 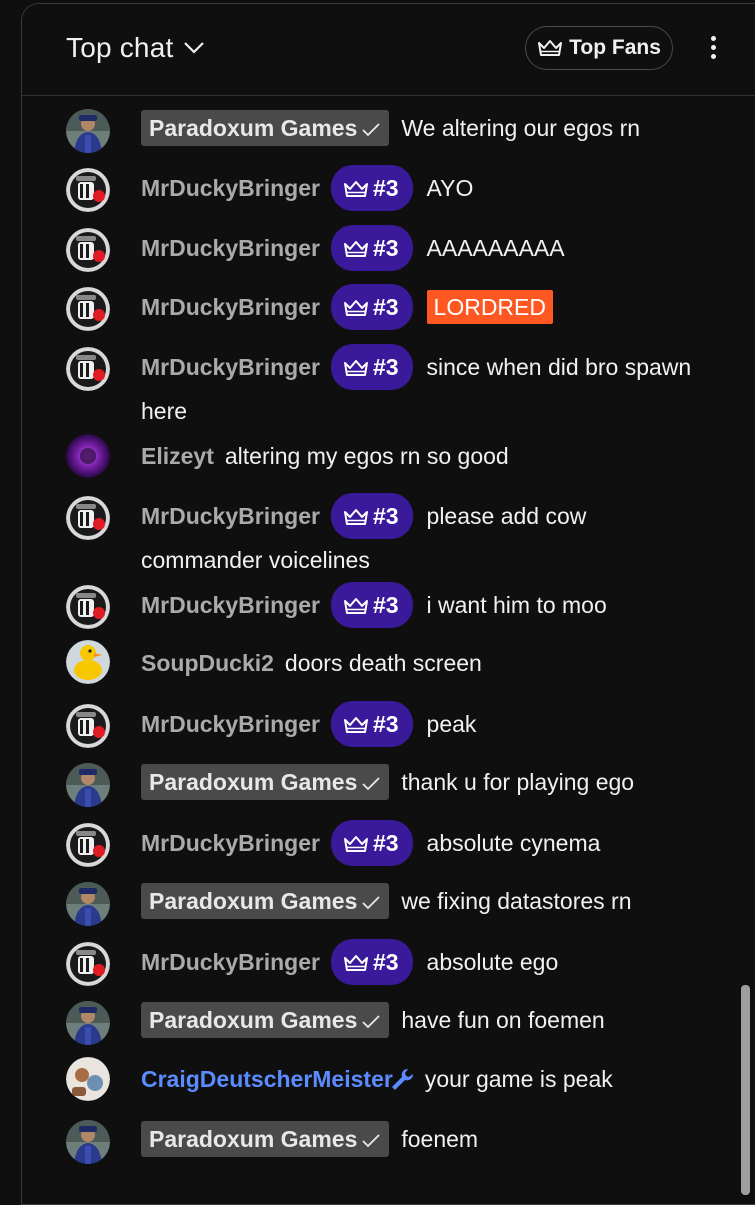 I want to click on message-body: SoupDucki2 doors death screen, so click(x=423, y=663).